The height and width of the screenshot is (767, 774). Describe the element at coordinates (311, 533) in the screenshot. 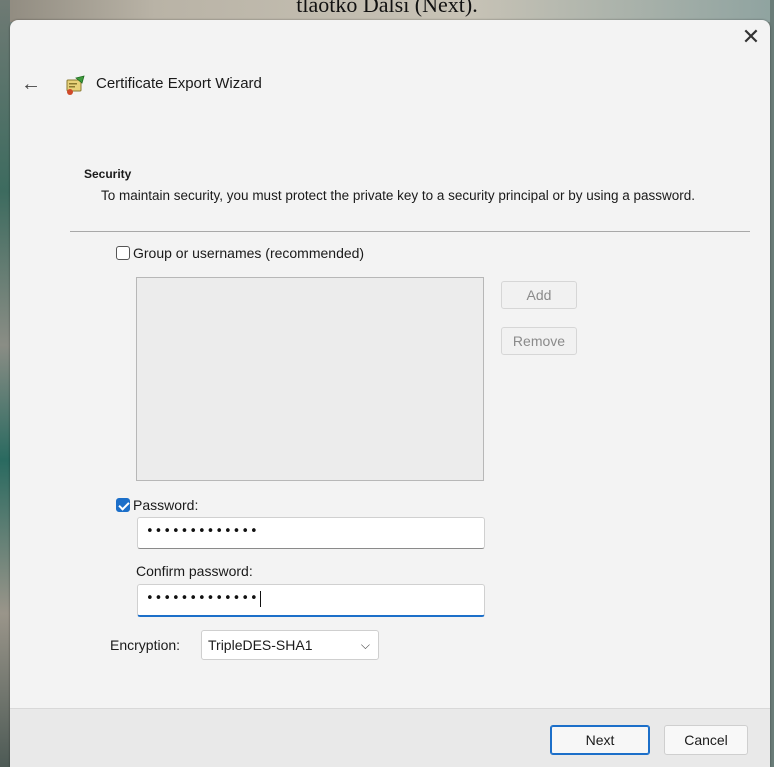

I see `password-input: •••••••••••••` at that location.